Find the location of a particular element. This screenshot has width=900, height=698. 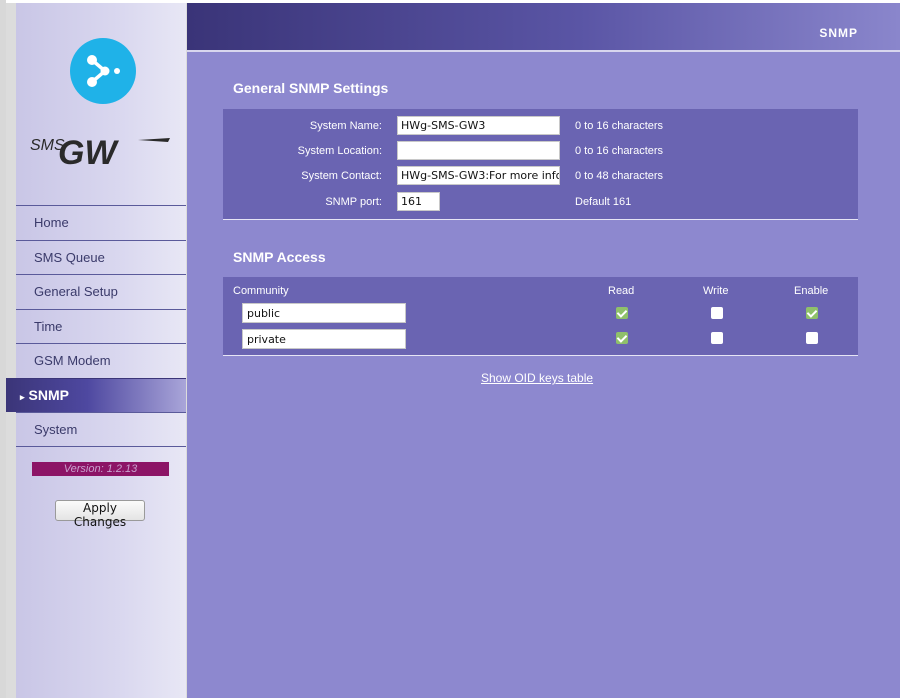

system-name-hint: 0 to 16 characters is located at coordinates (619, 126).